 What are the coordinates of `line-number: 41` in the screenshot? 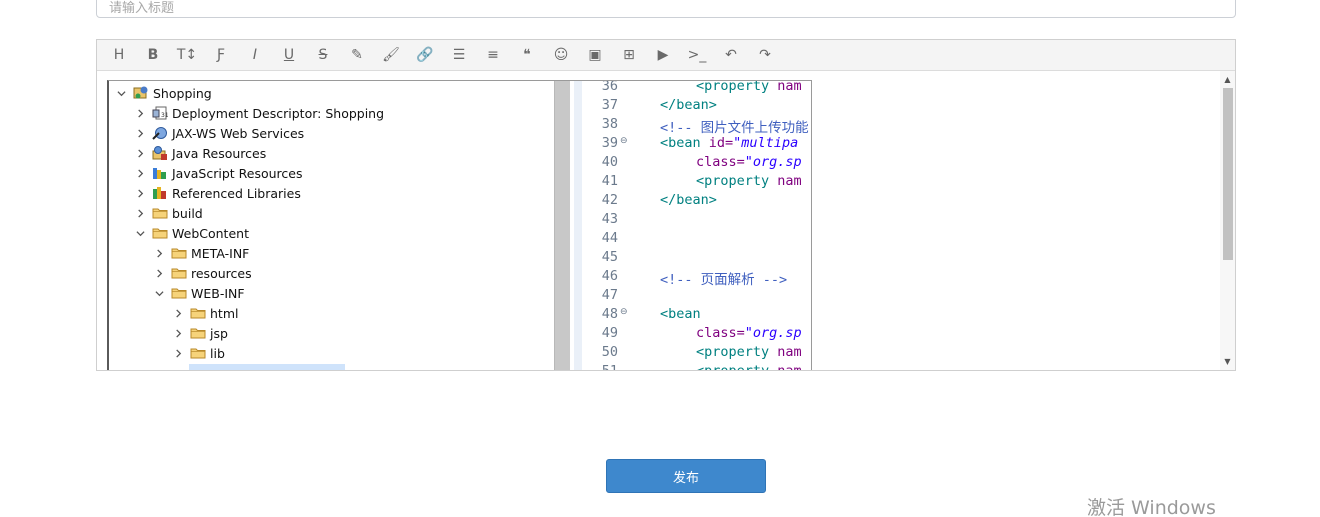 It's located at (609, 181).